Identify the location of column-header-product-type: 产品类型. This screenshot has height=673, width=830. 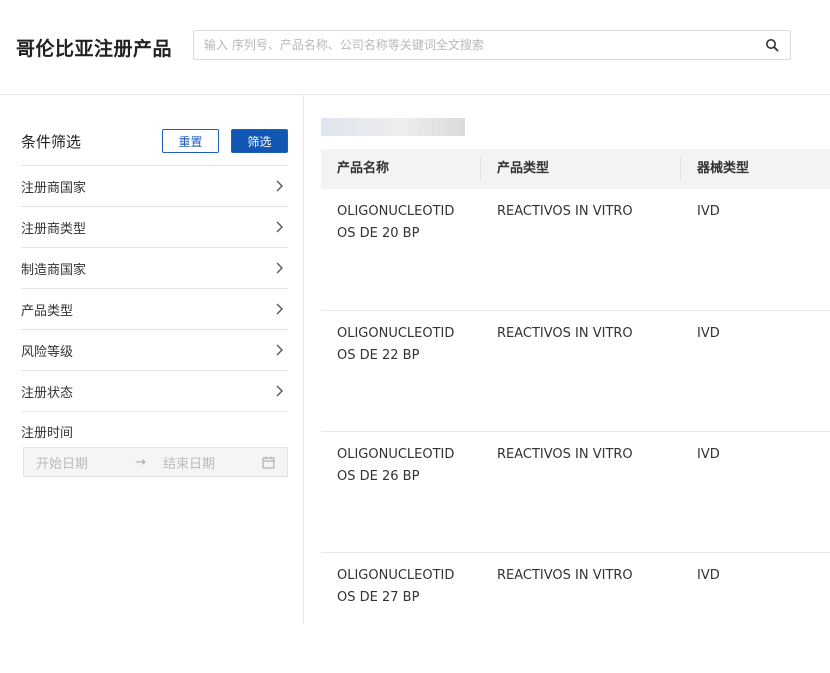
(581, 169).